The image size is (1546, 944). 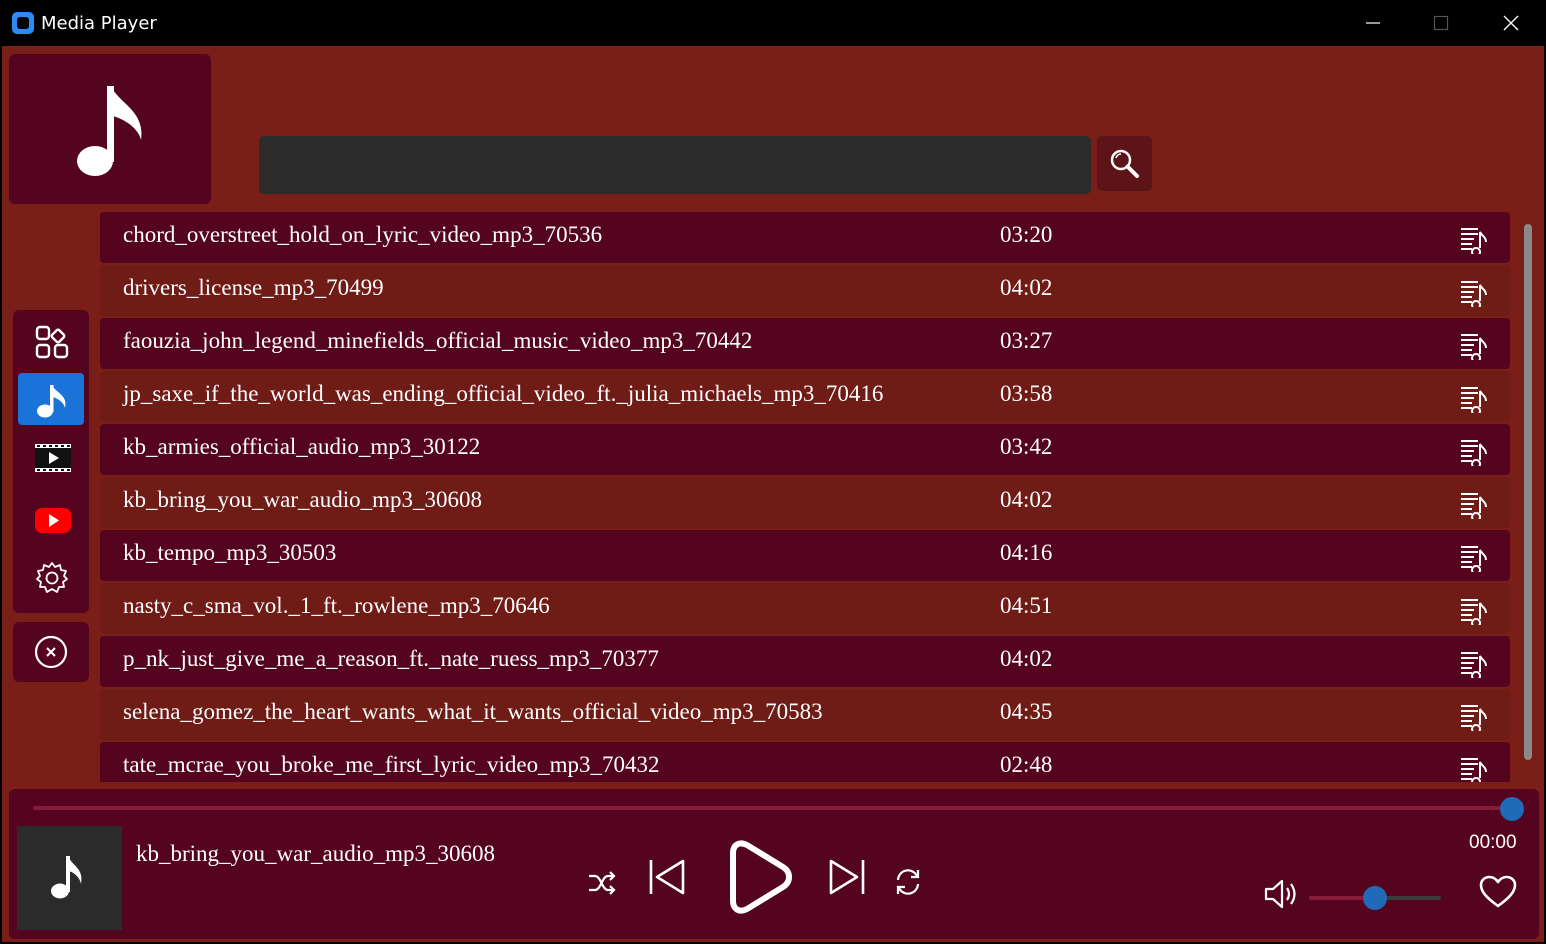 I want to click on scrollbar, so click(x=1528, y=492).